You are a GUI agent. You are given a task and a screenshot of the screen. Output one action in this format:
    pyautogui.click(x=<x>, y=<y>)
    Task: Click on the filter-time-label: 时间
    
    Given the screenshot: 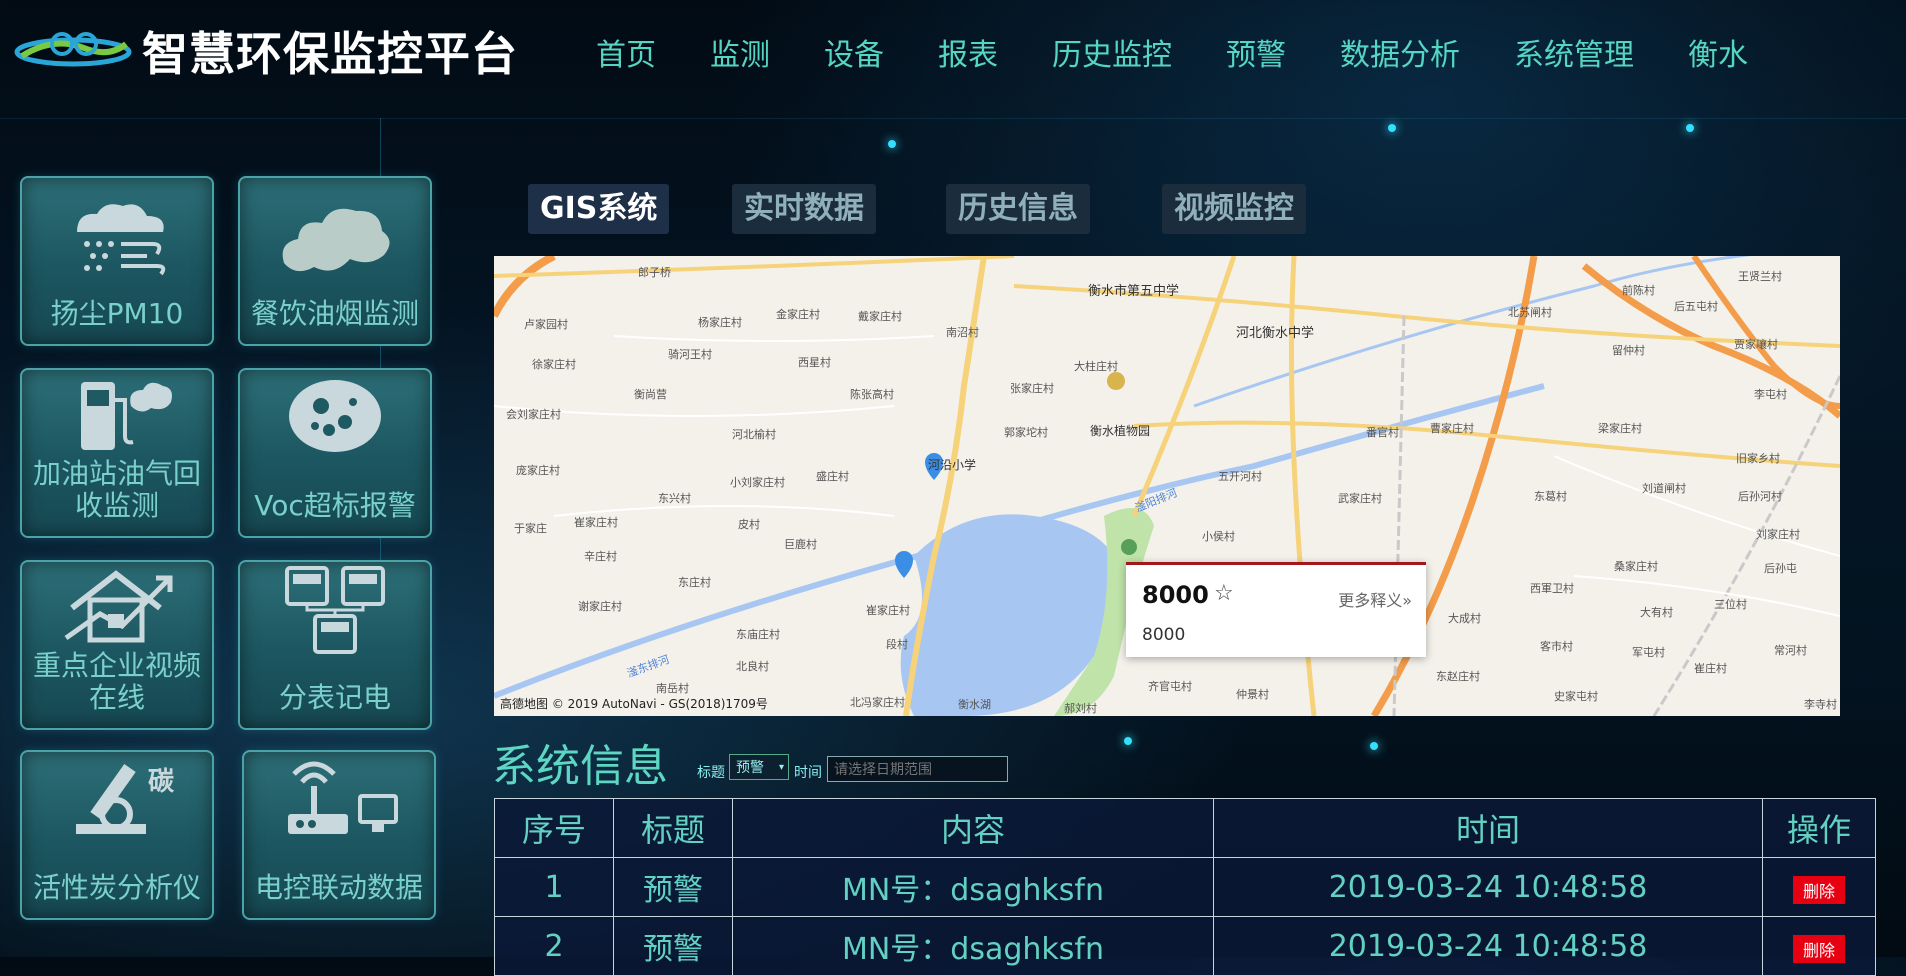 What is the action you would take?
    pyautogui.click(x=808, y=773)
    